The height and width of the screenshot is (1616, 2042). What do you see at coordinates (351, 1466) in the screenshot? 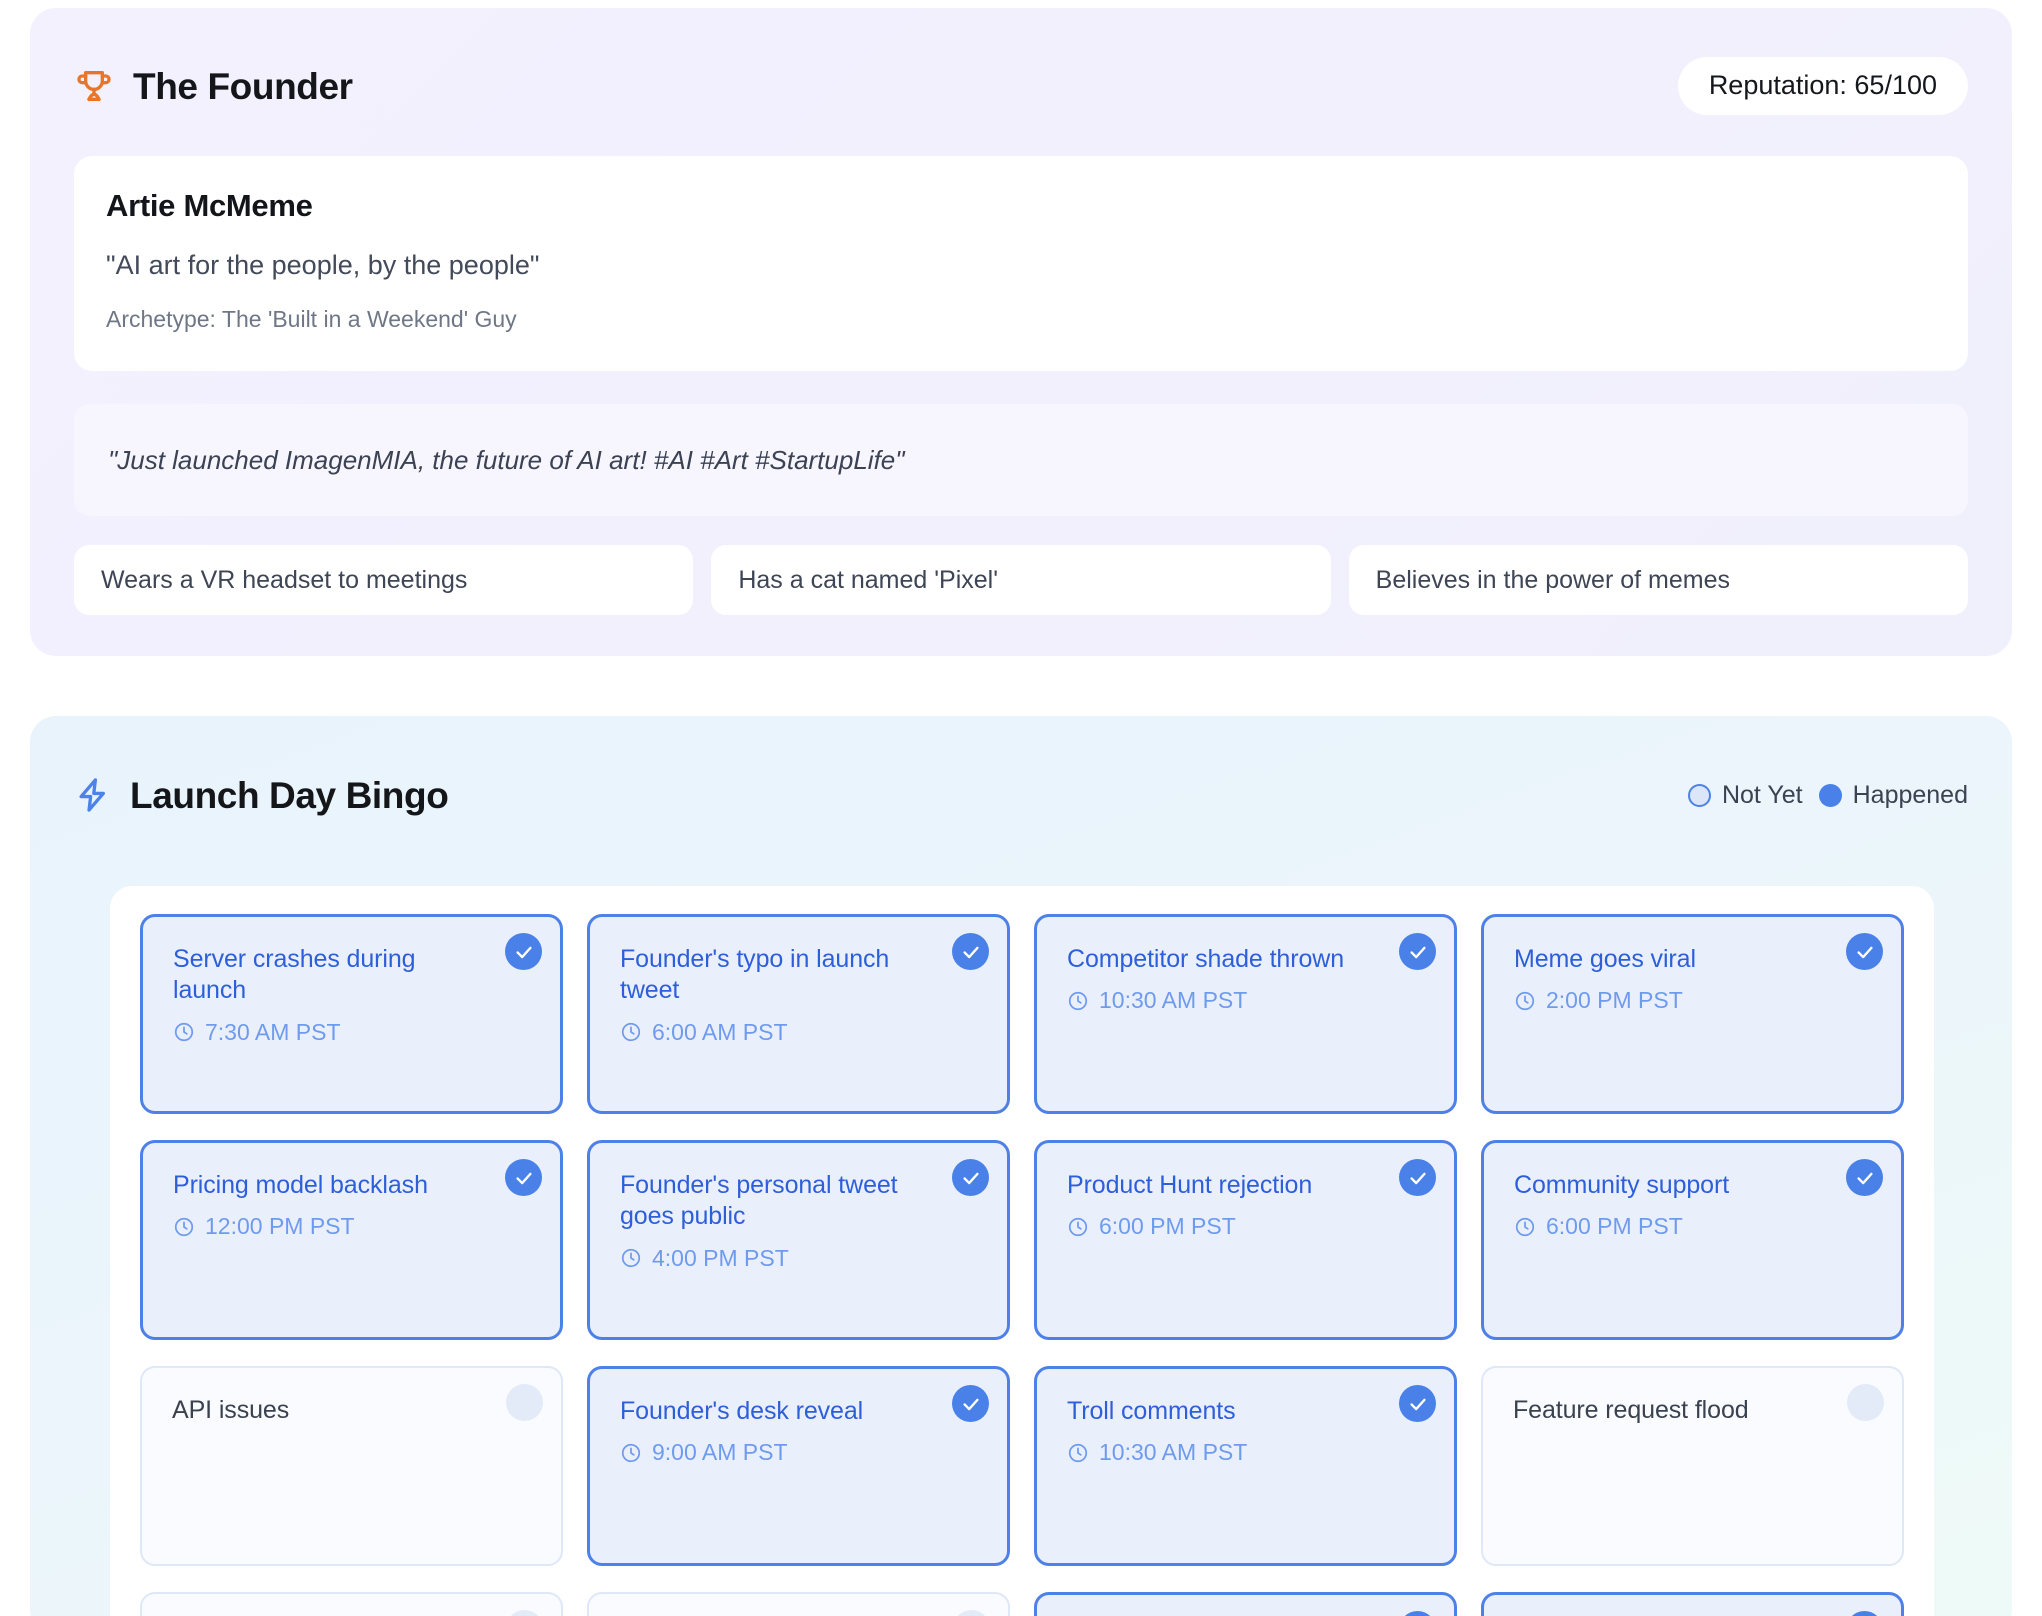
I see `bingo-cell: API issues` at bounding box center [351, 1466].